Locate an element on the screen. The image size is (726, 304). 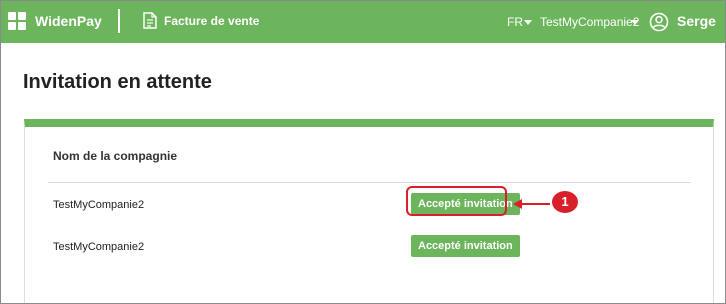
company-selector: TestMyCompanie2 is located at coordinates (589, 22).